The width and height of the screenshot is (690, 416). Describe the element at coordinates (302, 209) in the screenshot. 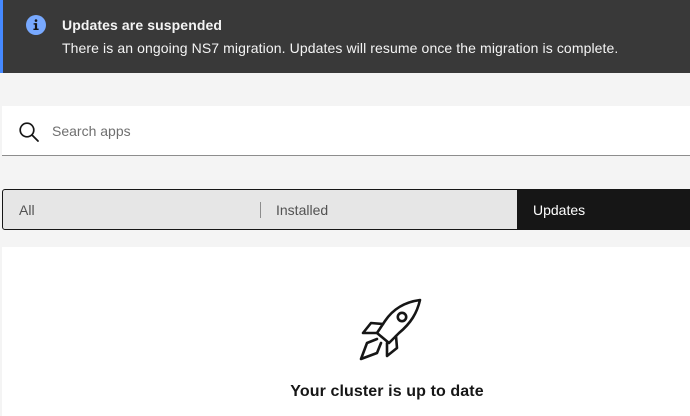

I see `tab-installed-label: Installed` at that location.